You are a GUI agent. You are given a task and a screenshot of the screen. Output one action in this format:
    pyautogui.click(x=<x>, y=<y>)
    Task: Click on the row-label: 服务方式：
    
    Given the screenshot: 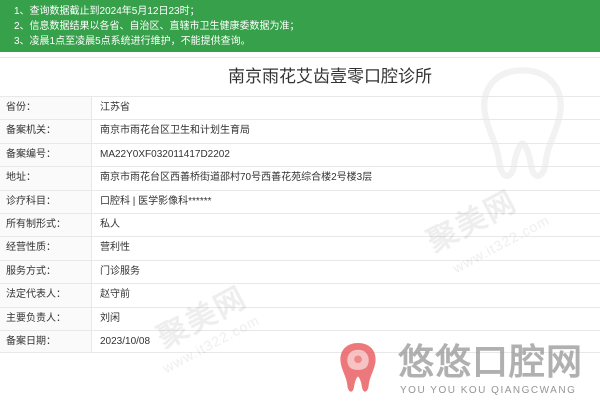 What is the action you would take?
    pyautogui.click(x=46, y=272)
    